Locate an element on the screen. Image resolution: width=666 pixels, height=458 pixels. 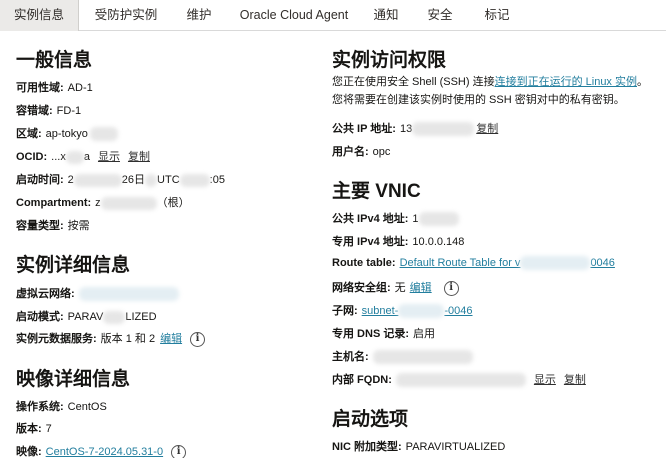
os-value: CentOS is located at coordinates (87, 407).